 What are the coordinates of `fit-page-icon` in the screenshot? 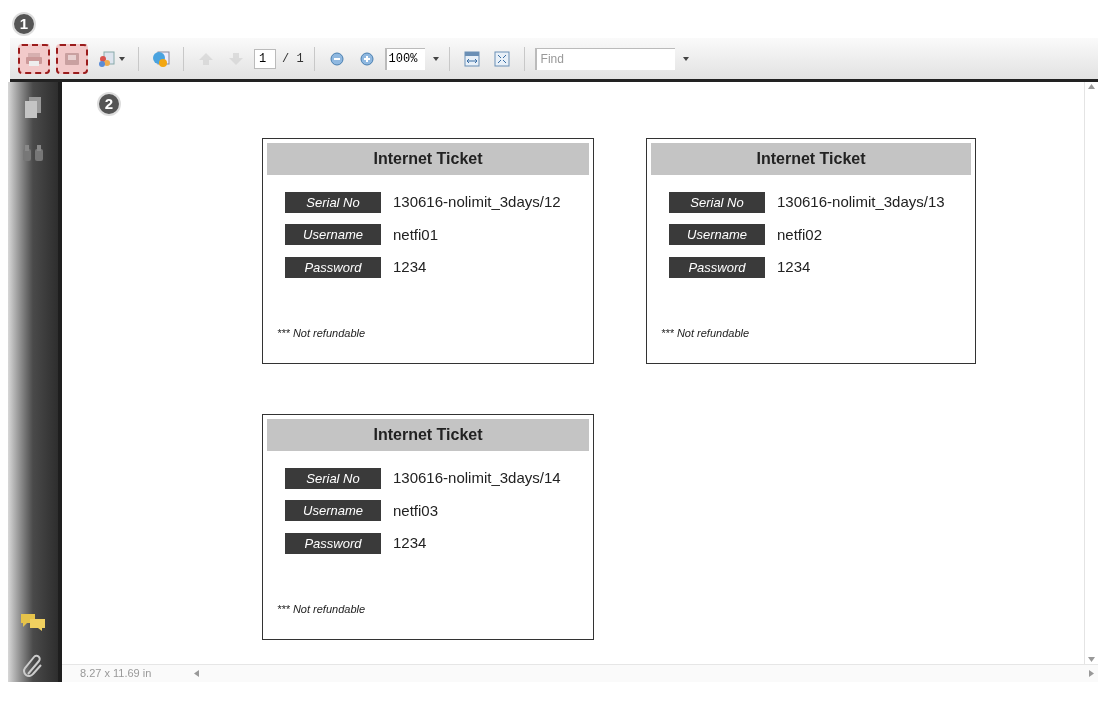 It's located at (501, 58).